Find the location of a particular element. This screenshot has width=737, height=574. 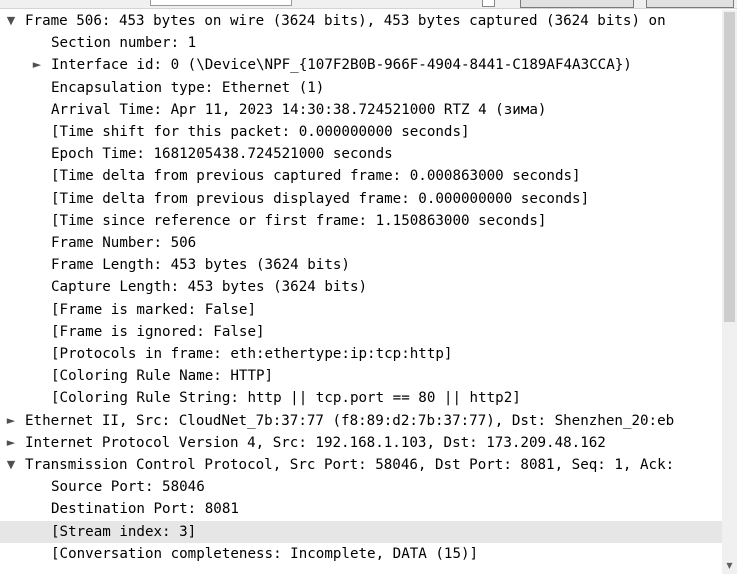

toolbar-ok-button is located at coordinates (577, 4).